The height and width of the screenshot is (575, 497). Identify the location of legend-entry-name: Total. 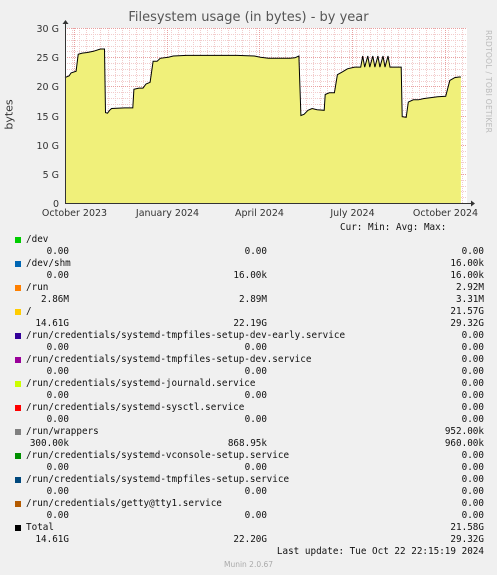
(40, 527).